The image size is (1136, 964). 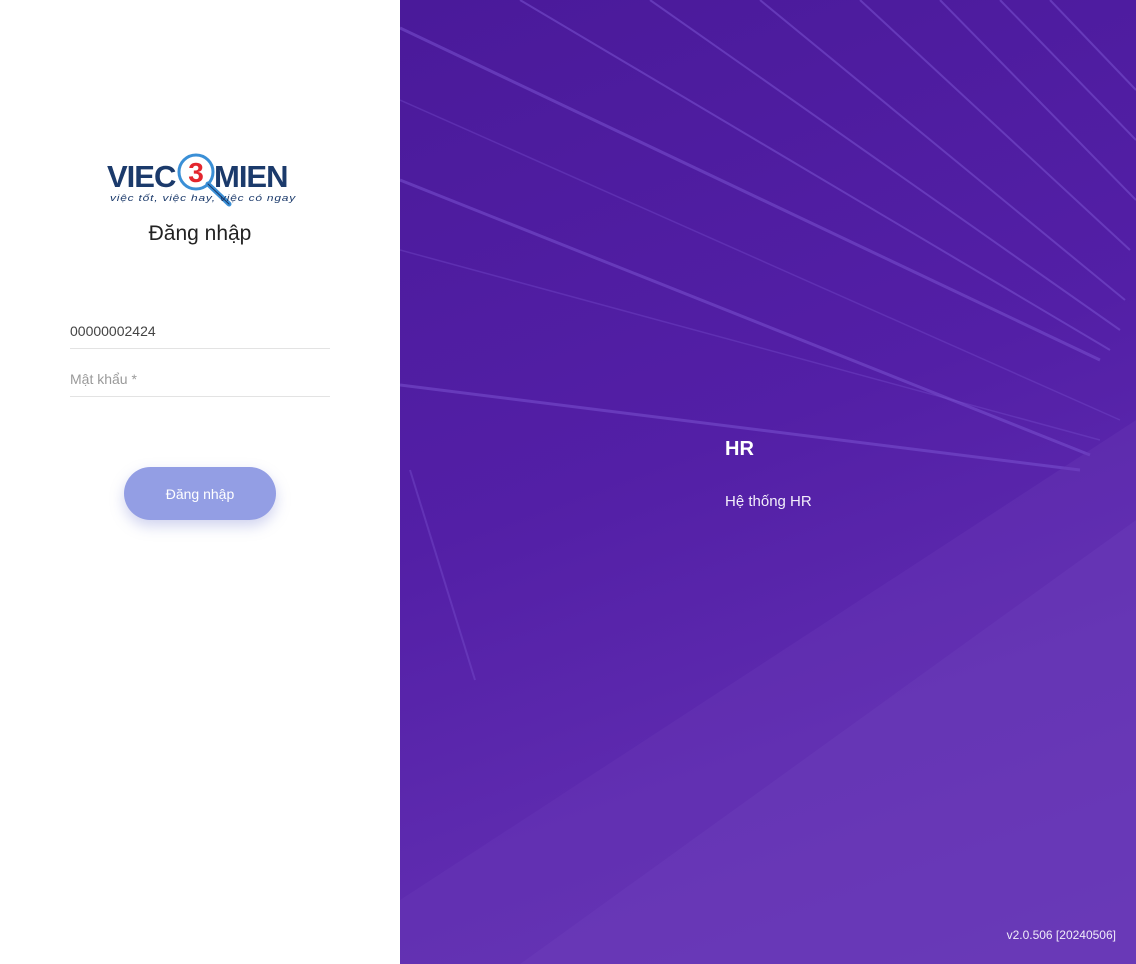 I want to click on password-field, so click(x=200, y=376).